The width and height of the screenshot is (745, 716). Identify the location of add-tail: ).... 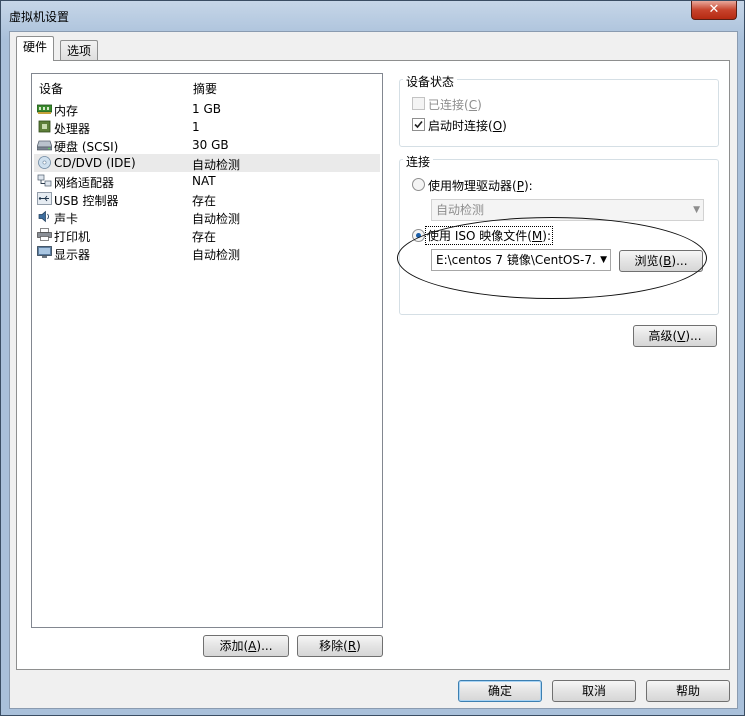
(264, 646).